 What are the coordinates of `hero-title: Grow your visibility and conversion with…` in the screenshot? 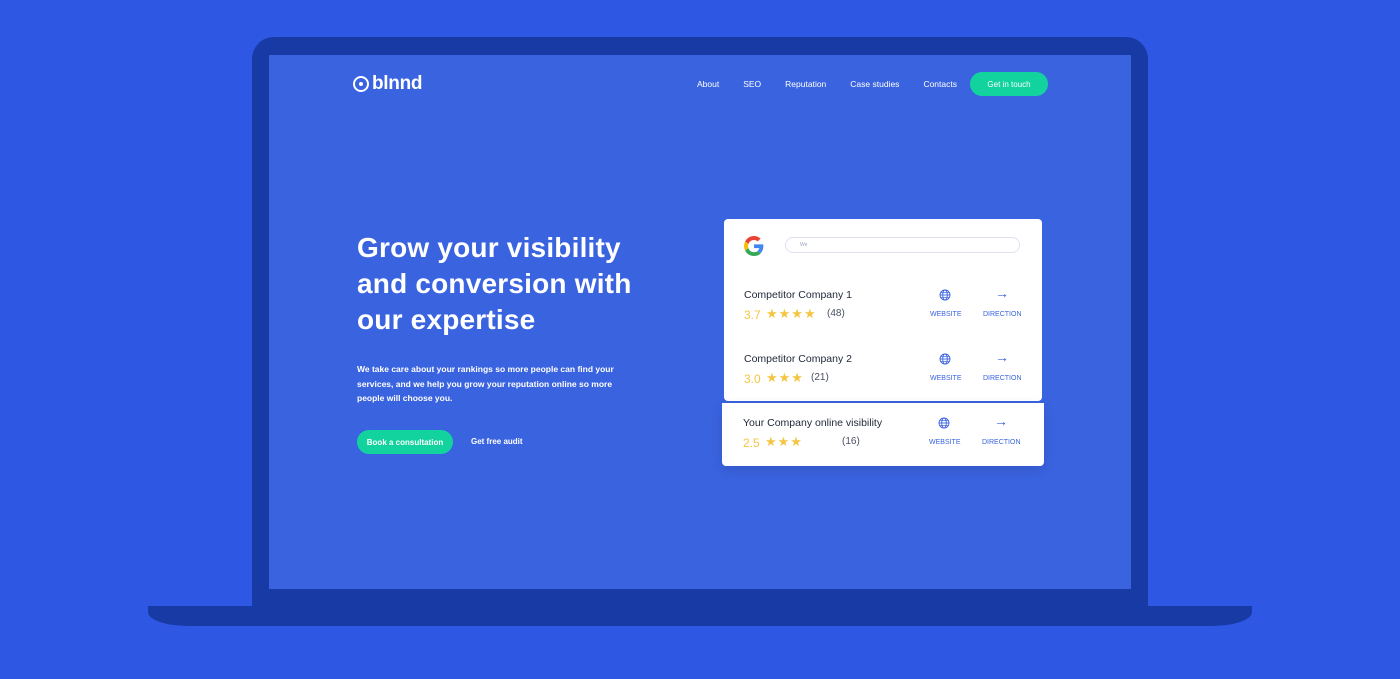 It's located at (494, 283).